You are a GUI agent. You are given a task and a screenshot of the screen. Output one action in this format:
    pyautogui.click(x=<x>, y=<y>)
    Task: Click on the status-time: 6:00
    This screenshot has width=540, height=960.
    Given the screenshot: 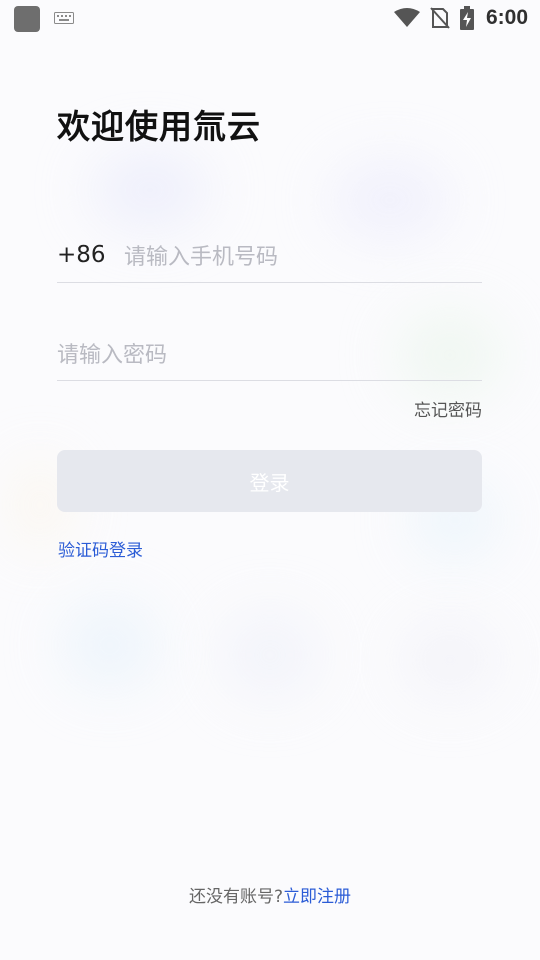 What is the action you would take?
    pyautogui.click(x=506, y=17)
    